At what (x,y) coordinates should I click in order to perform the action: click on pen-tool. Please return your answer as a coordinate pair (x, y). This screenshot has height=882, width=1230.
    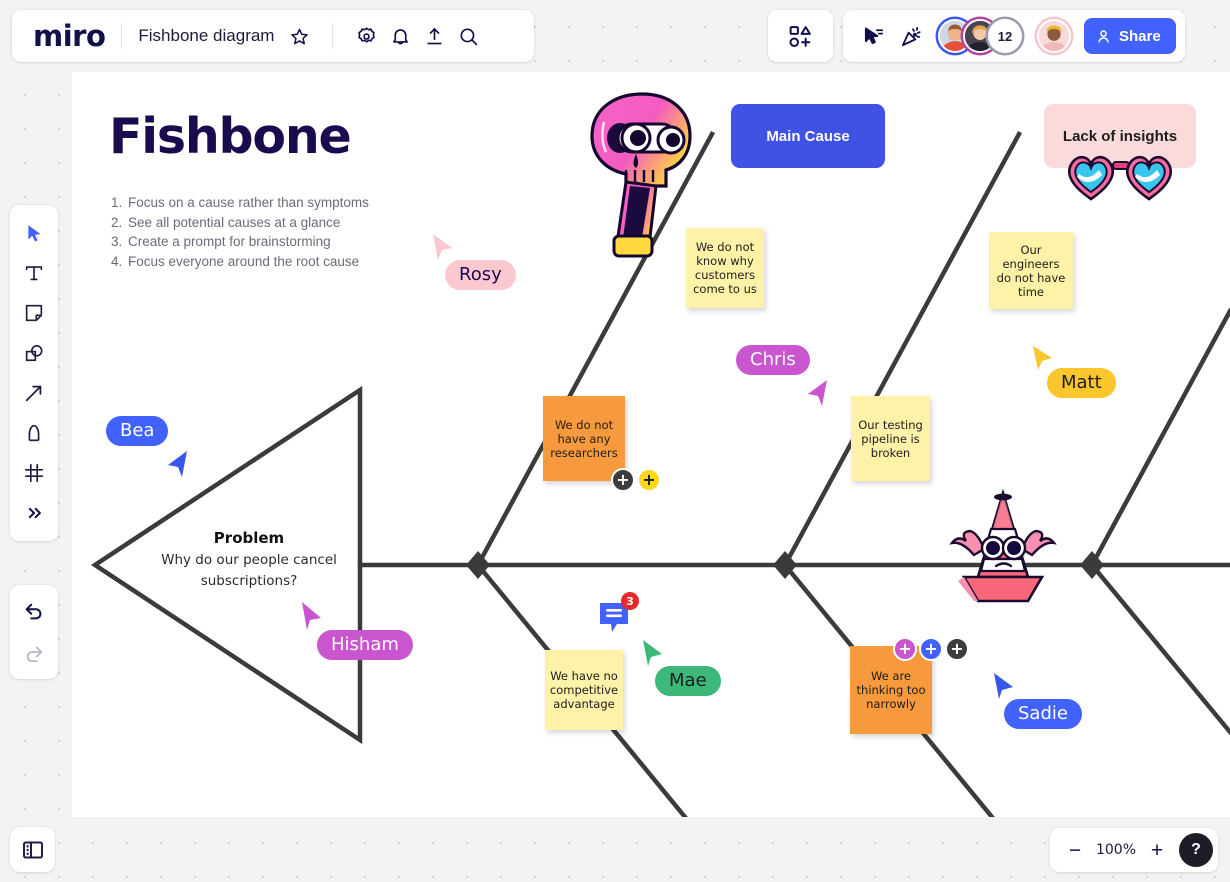
    Looking at the image, I should click on (34, 433).